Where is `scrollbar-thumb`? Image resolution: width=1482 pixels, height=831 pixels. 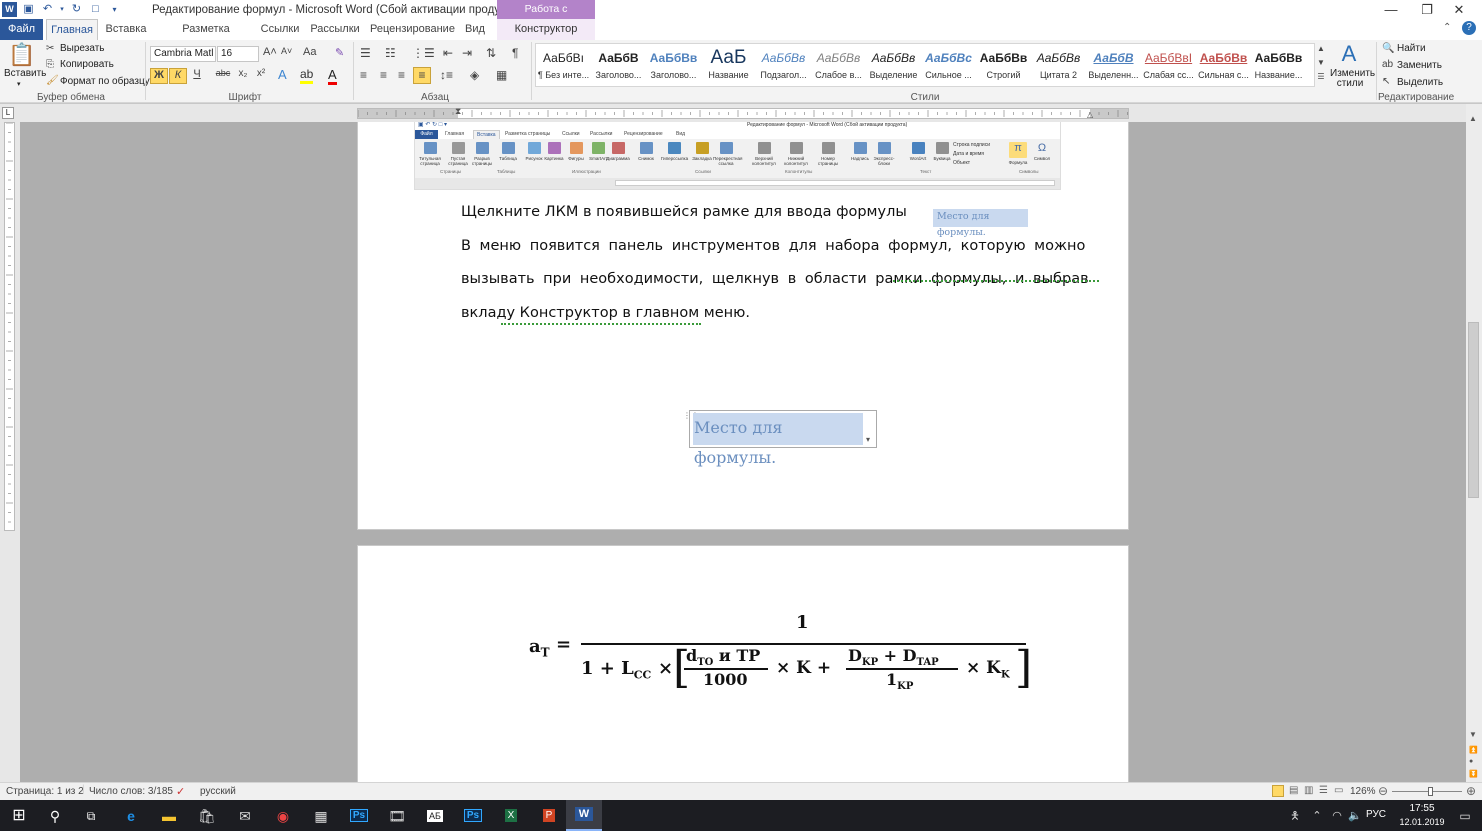 scrollbar-thumb is located at coordinates (1473, 410).